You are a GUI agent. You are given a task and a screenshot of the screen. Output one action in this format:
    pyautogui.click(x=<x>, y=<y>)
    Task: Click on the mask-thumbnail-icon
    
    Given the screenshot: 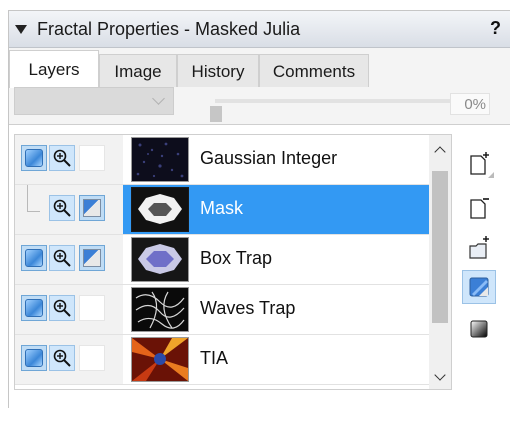 What is the action you would take?
    pyautogui.click(x=160, y=209)
    